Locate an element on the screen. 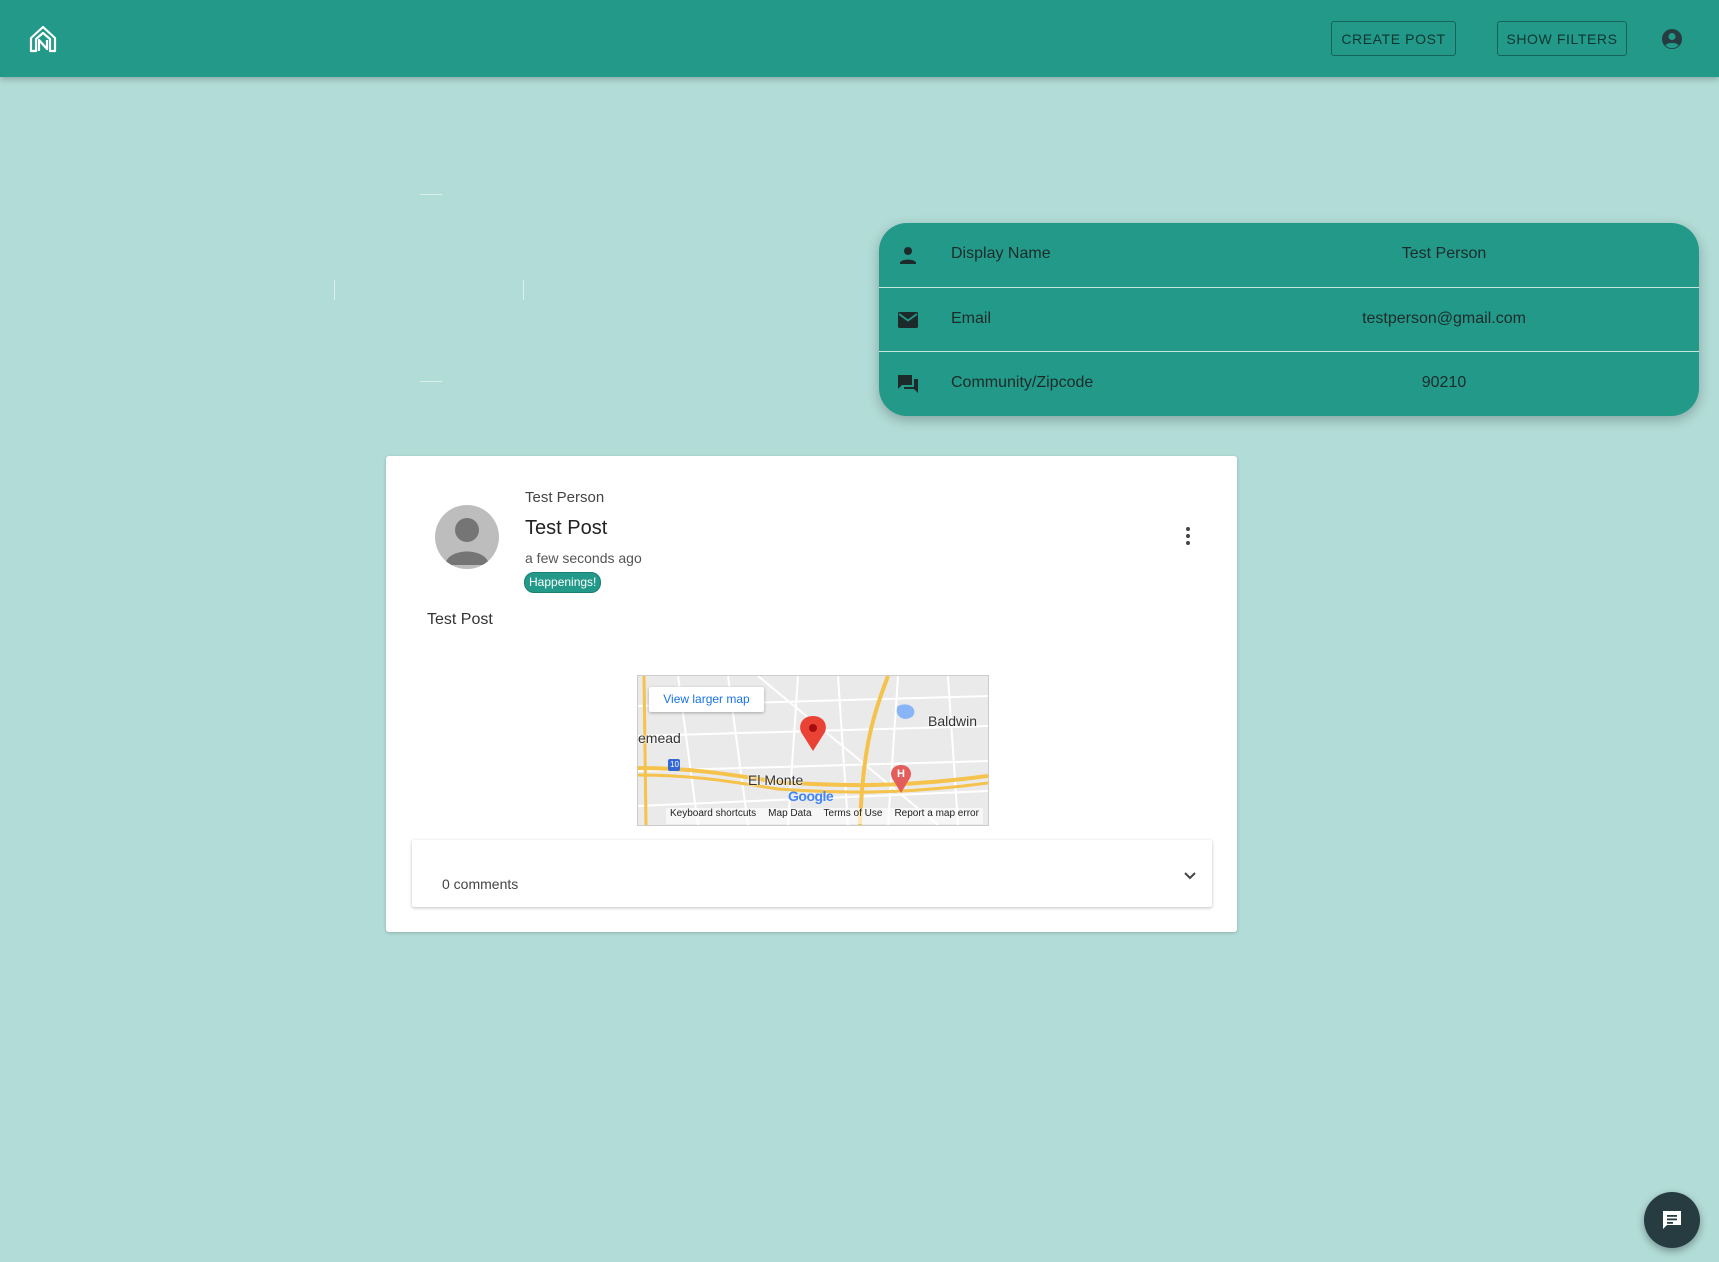 The width and height of the screenshot is (1719, 1262). comments-count: 0 comments is located at coordinates (480, 884).